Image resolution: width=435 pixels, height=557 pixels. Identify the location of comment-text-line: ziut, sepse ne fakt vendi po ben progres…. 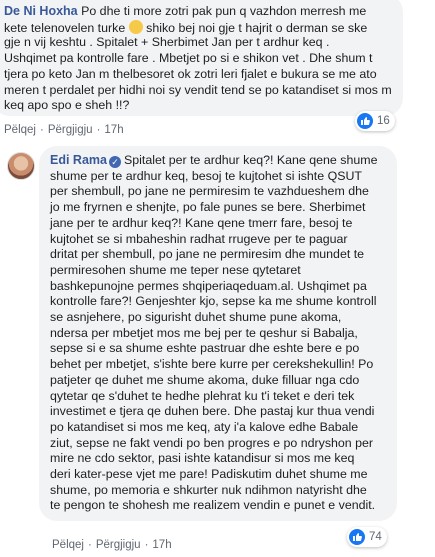
(212, 442).